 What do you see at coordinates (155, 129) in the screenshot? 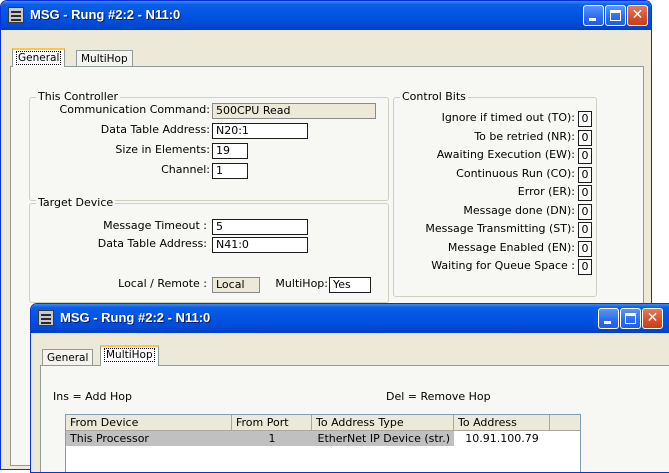
I see `data-table-address-label: Data Table Address:` at bounding box center [155, 129].